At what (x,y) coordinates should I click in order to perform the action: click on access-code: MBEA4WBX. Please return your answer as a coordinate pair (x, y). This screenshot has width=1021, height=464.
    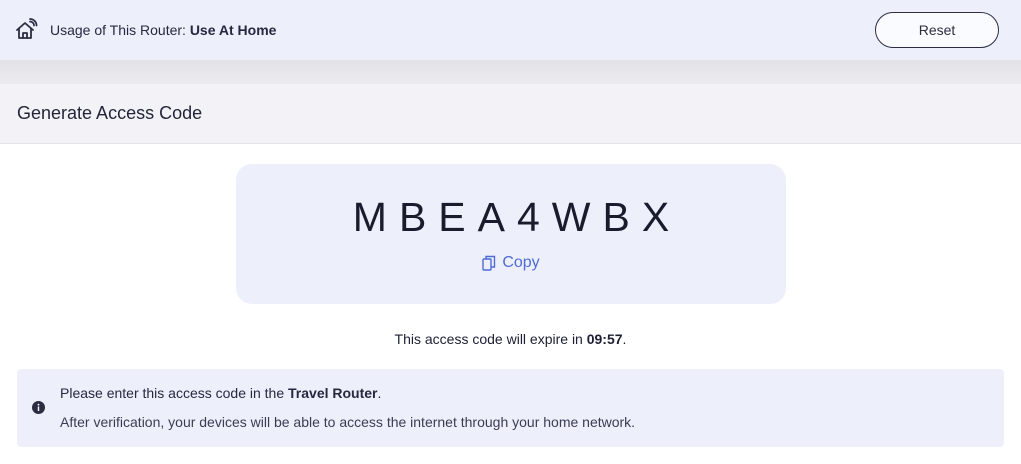
    Looking at the image, I should click on (517, 217).